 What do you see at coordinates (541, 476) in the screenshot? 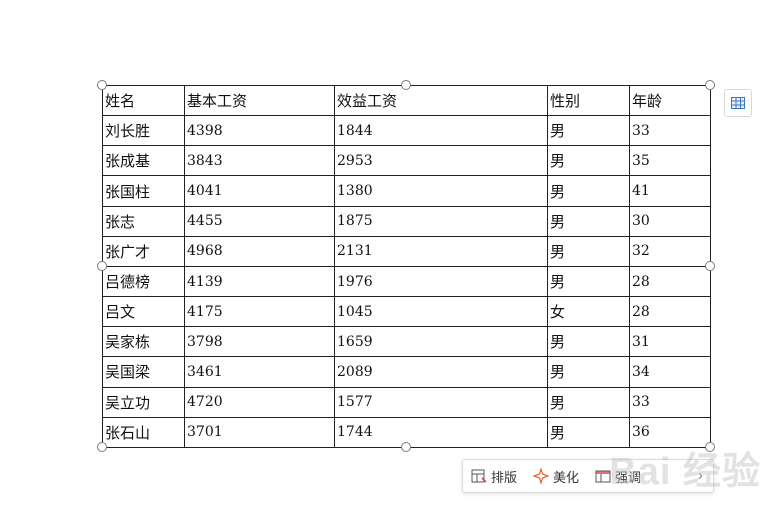
I see `sparkle-icon` at bounding box center [541, 476].